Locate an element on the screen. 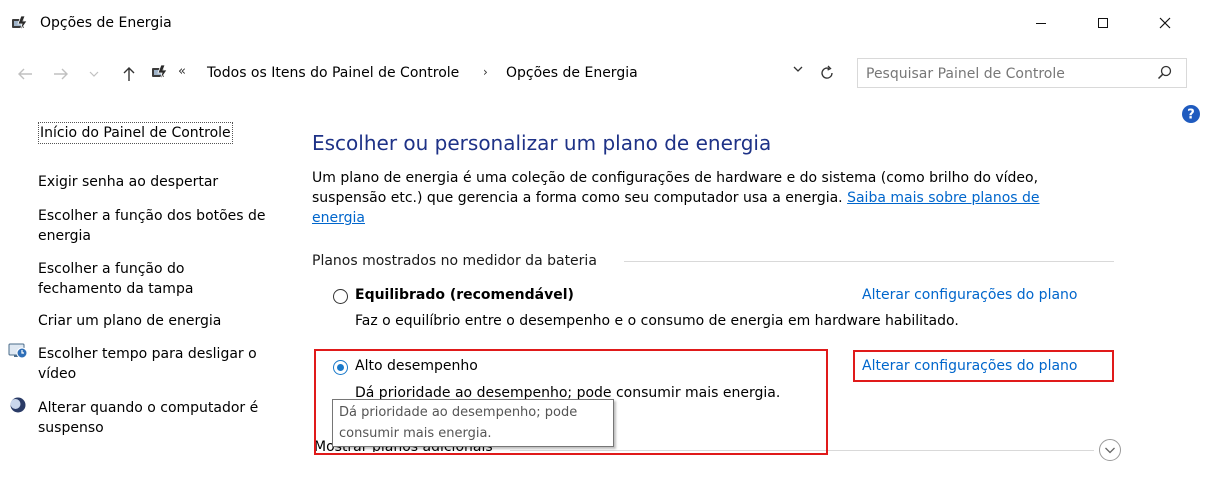  address-dropdown-button is located at coordinates (798, 70).